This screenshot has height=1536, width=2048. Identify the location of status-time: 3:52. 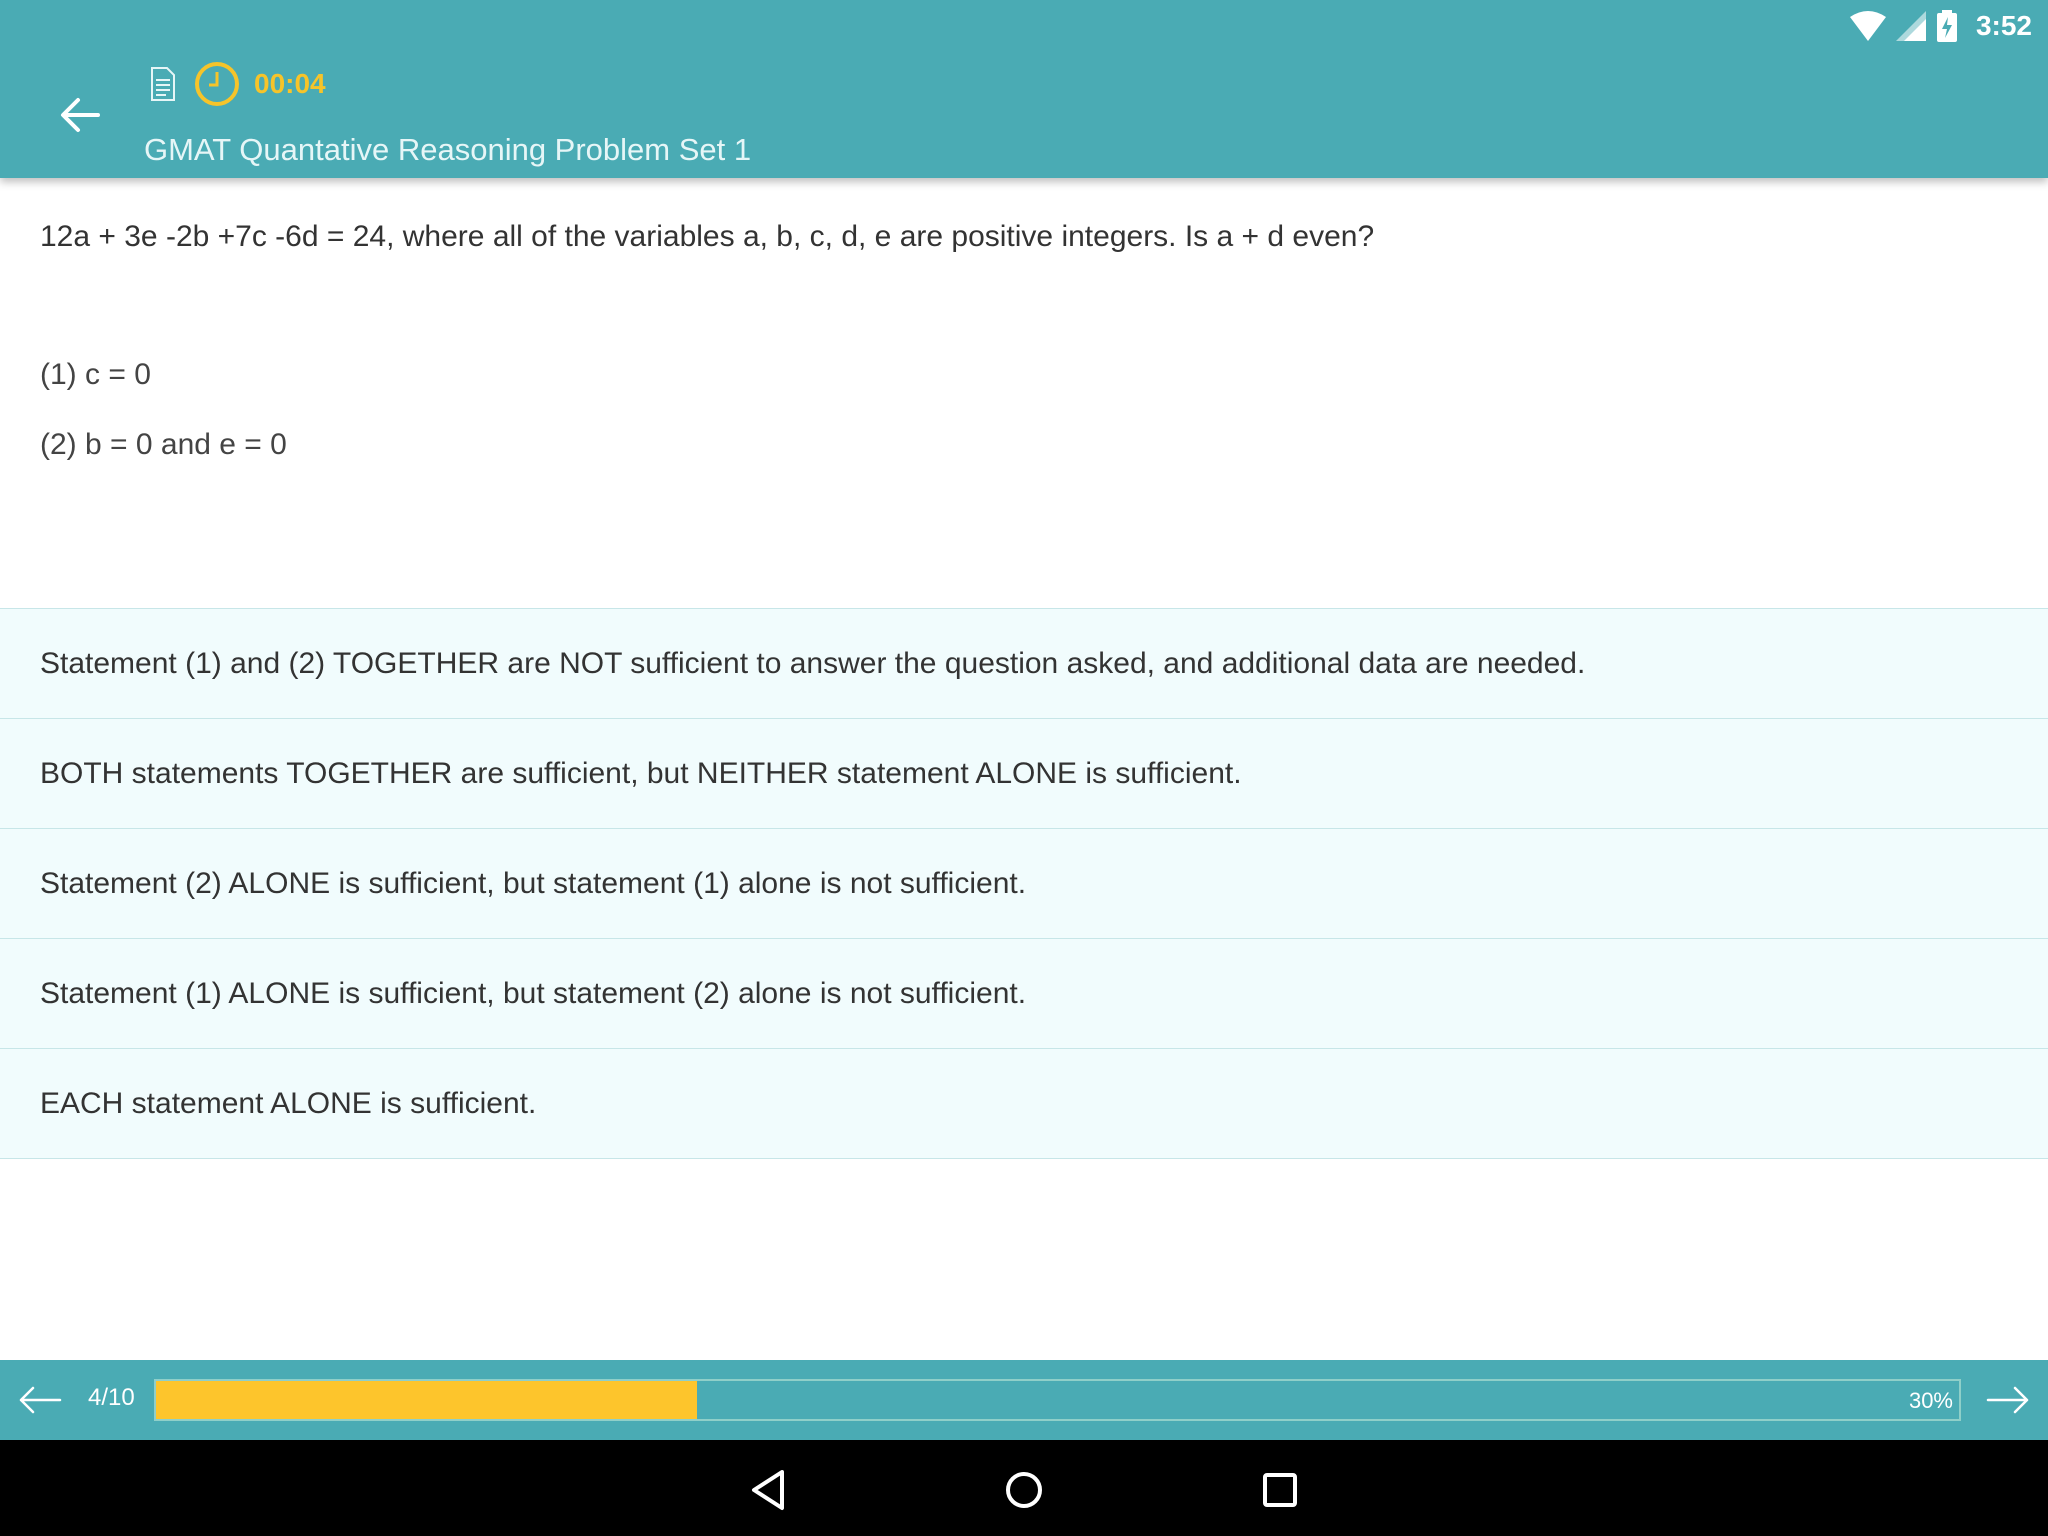
(2003, 25).